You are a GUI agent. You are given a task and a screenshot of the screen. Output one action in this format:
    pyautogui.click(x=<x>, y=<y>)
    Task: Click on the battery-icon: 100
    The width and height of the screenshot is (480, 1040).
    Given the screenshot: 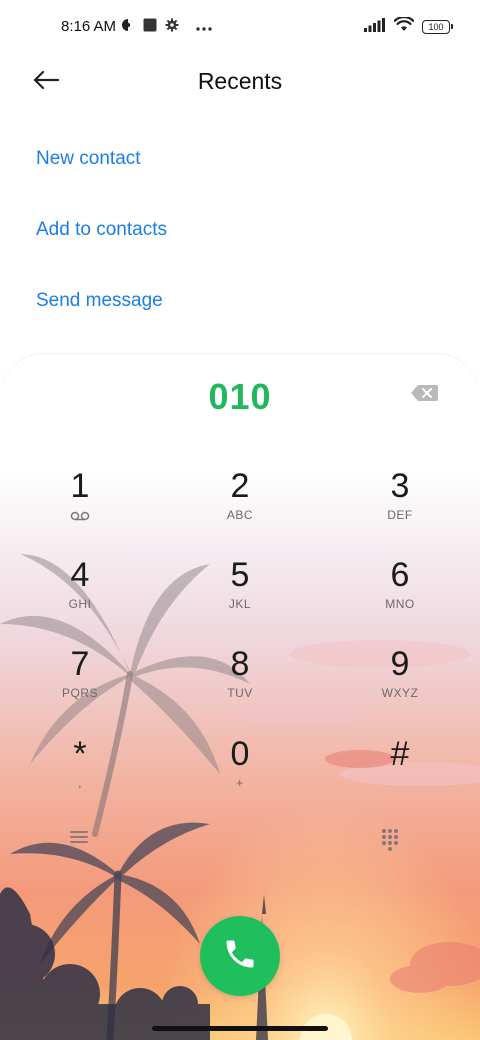 What is the action you would take?
    pyautogui.click(x=437, y=27)
    